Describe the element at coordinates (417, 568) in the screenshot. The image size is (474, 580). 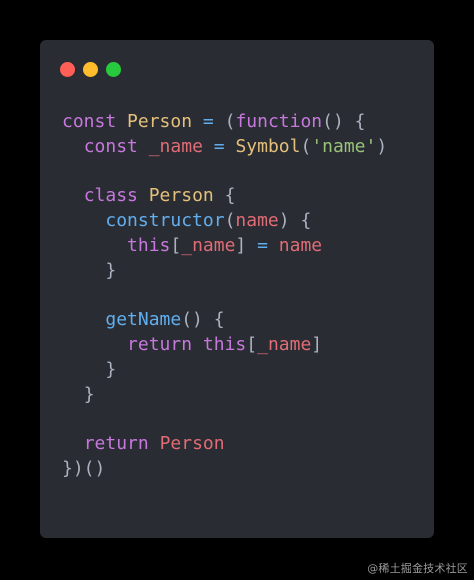
I see `watermark: @稀土掘金技术社区` at that location.